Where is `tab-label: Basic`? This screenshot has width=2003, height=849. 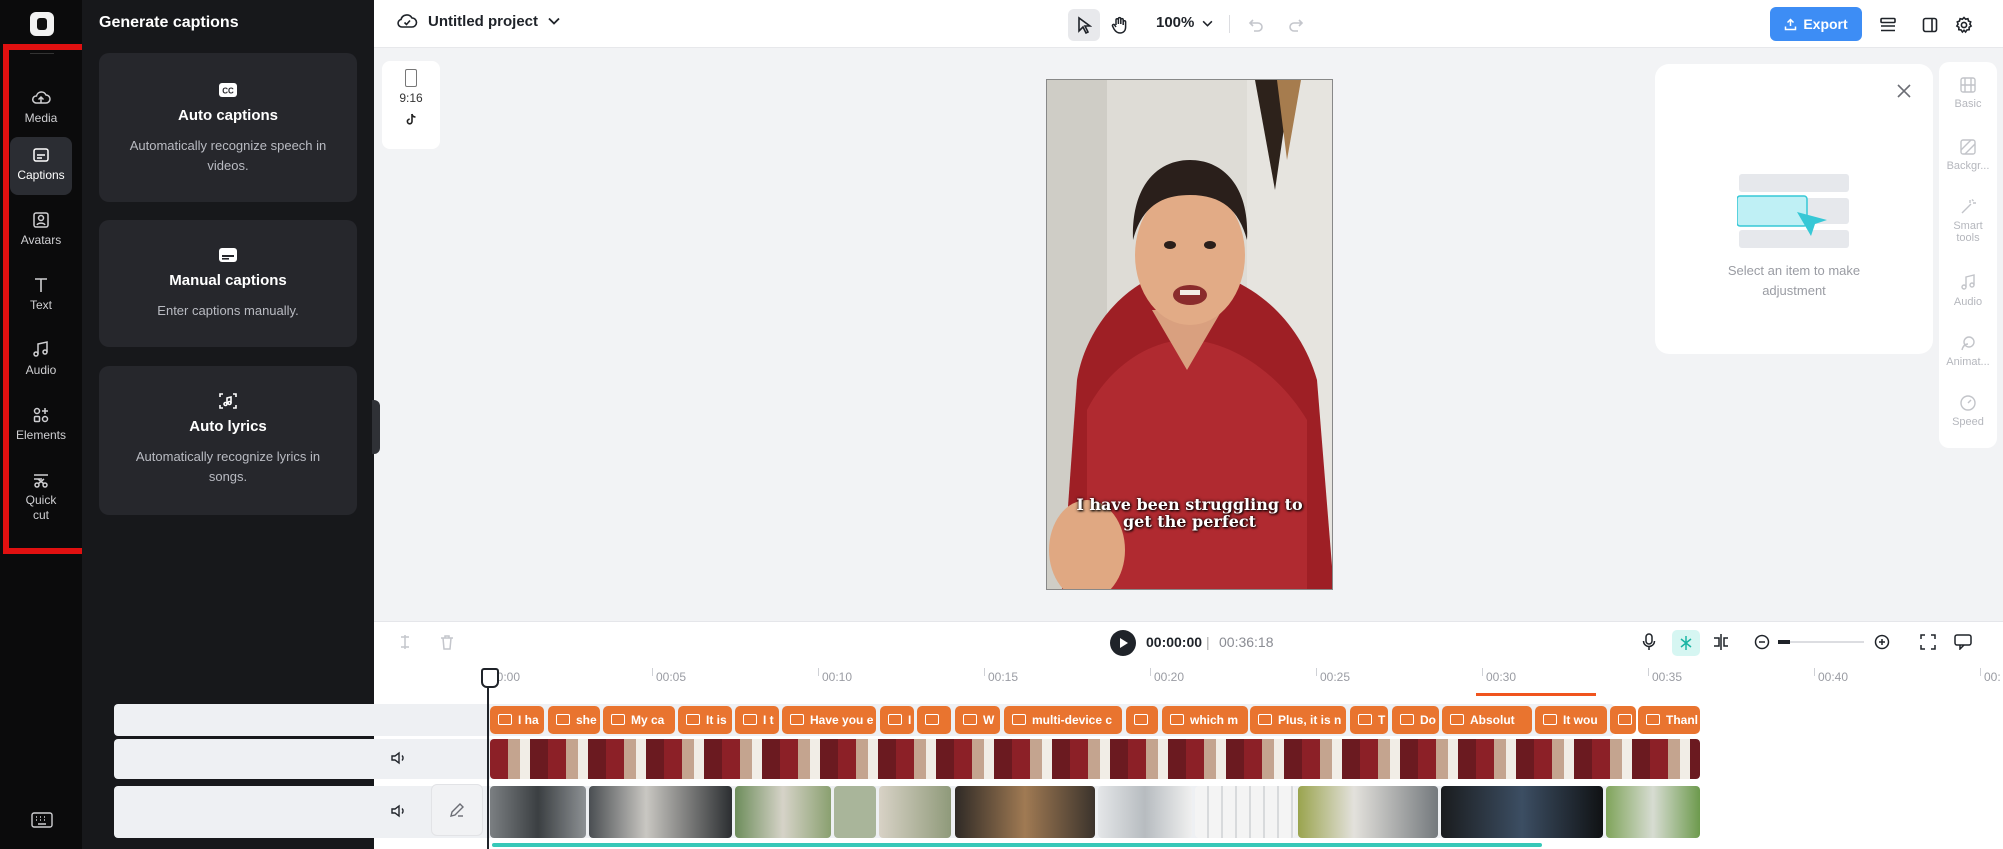 tab-label: Basic is located at coordinates (1968, 104).